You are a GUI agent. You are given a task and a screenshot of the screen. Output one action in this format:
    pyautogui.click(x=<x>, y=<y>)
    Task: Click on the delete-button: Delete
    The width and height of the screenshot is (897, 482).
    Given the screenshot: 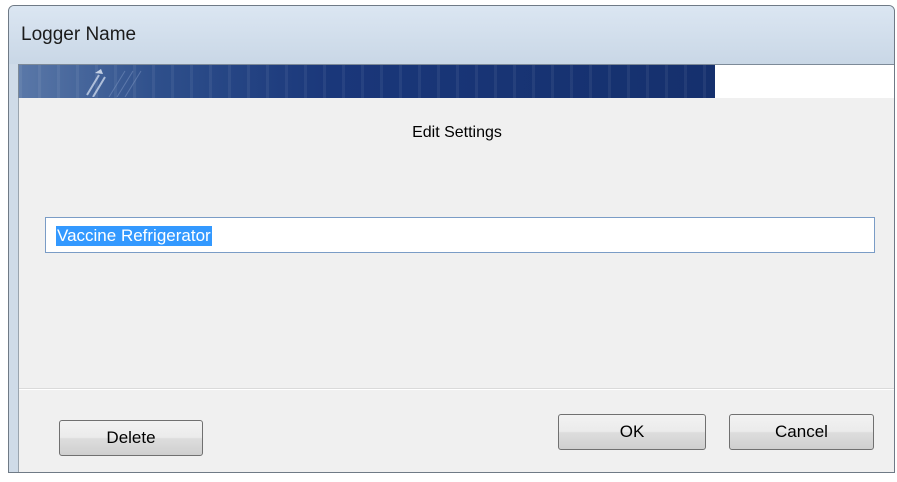 What is the action you would take?
    pyautogui.click(x=131, y=438)
    